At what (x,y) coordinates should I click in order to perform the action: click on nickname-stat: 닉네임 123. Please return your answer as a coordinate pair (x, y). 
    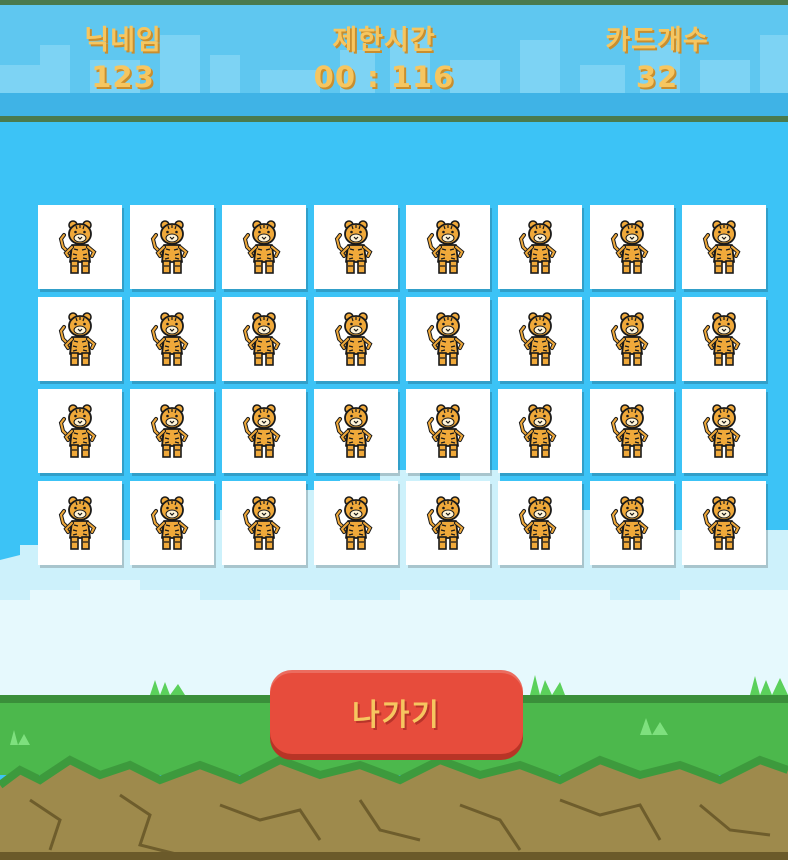
    Looking at the image, I should click on (123, 61).